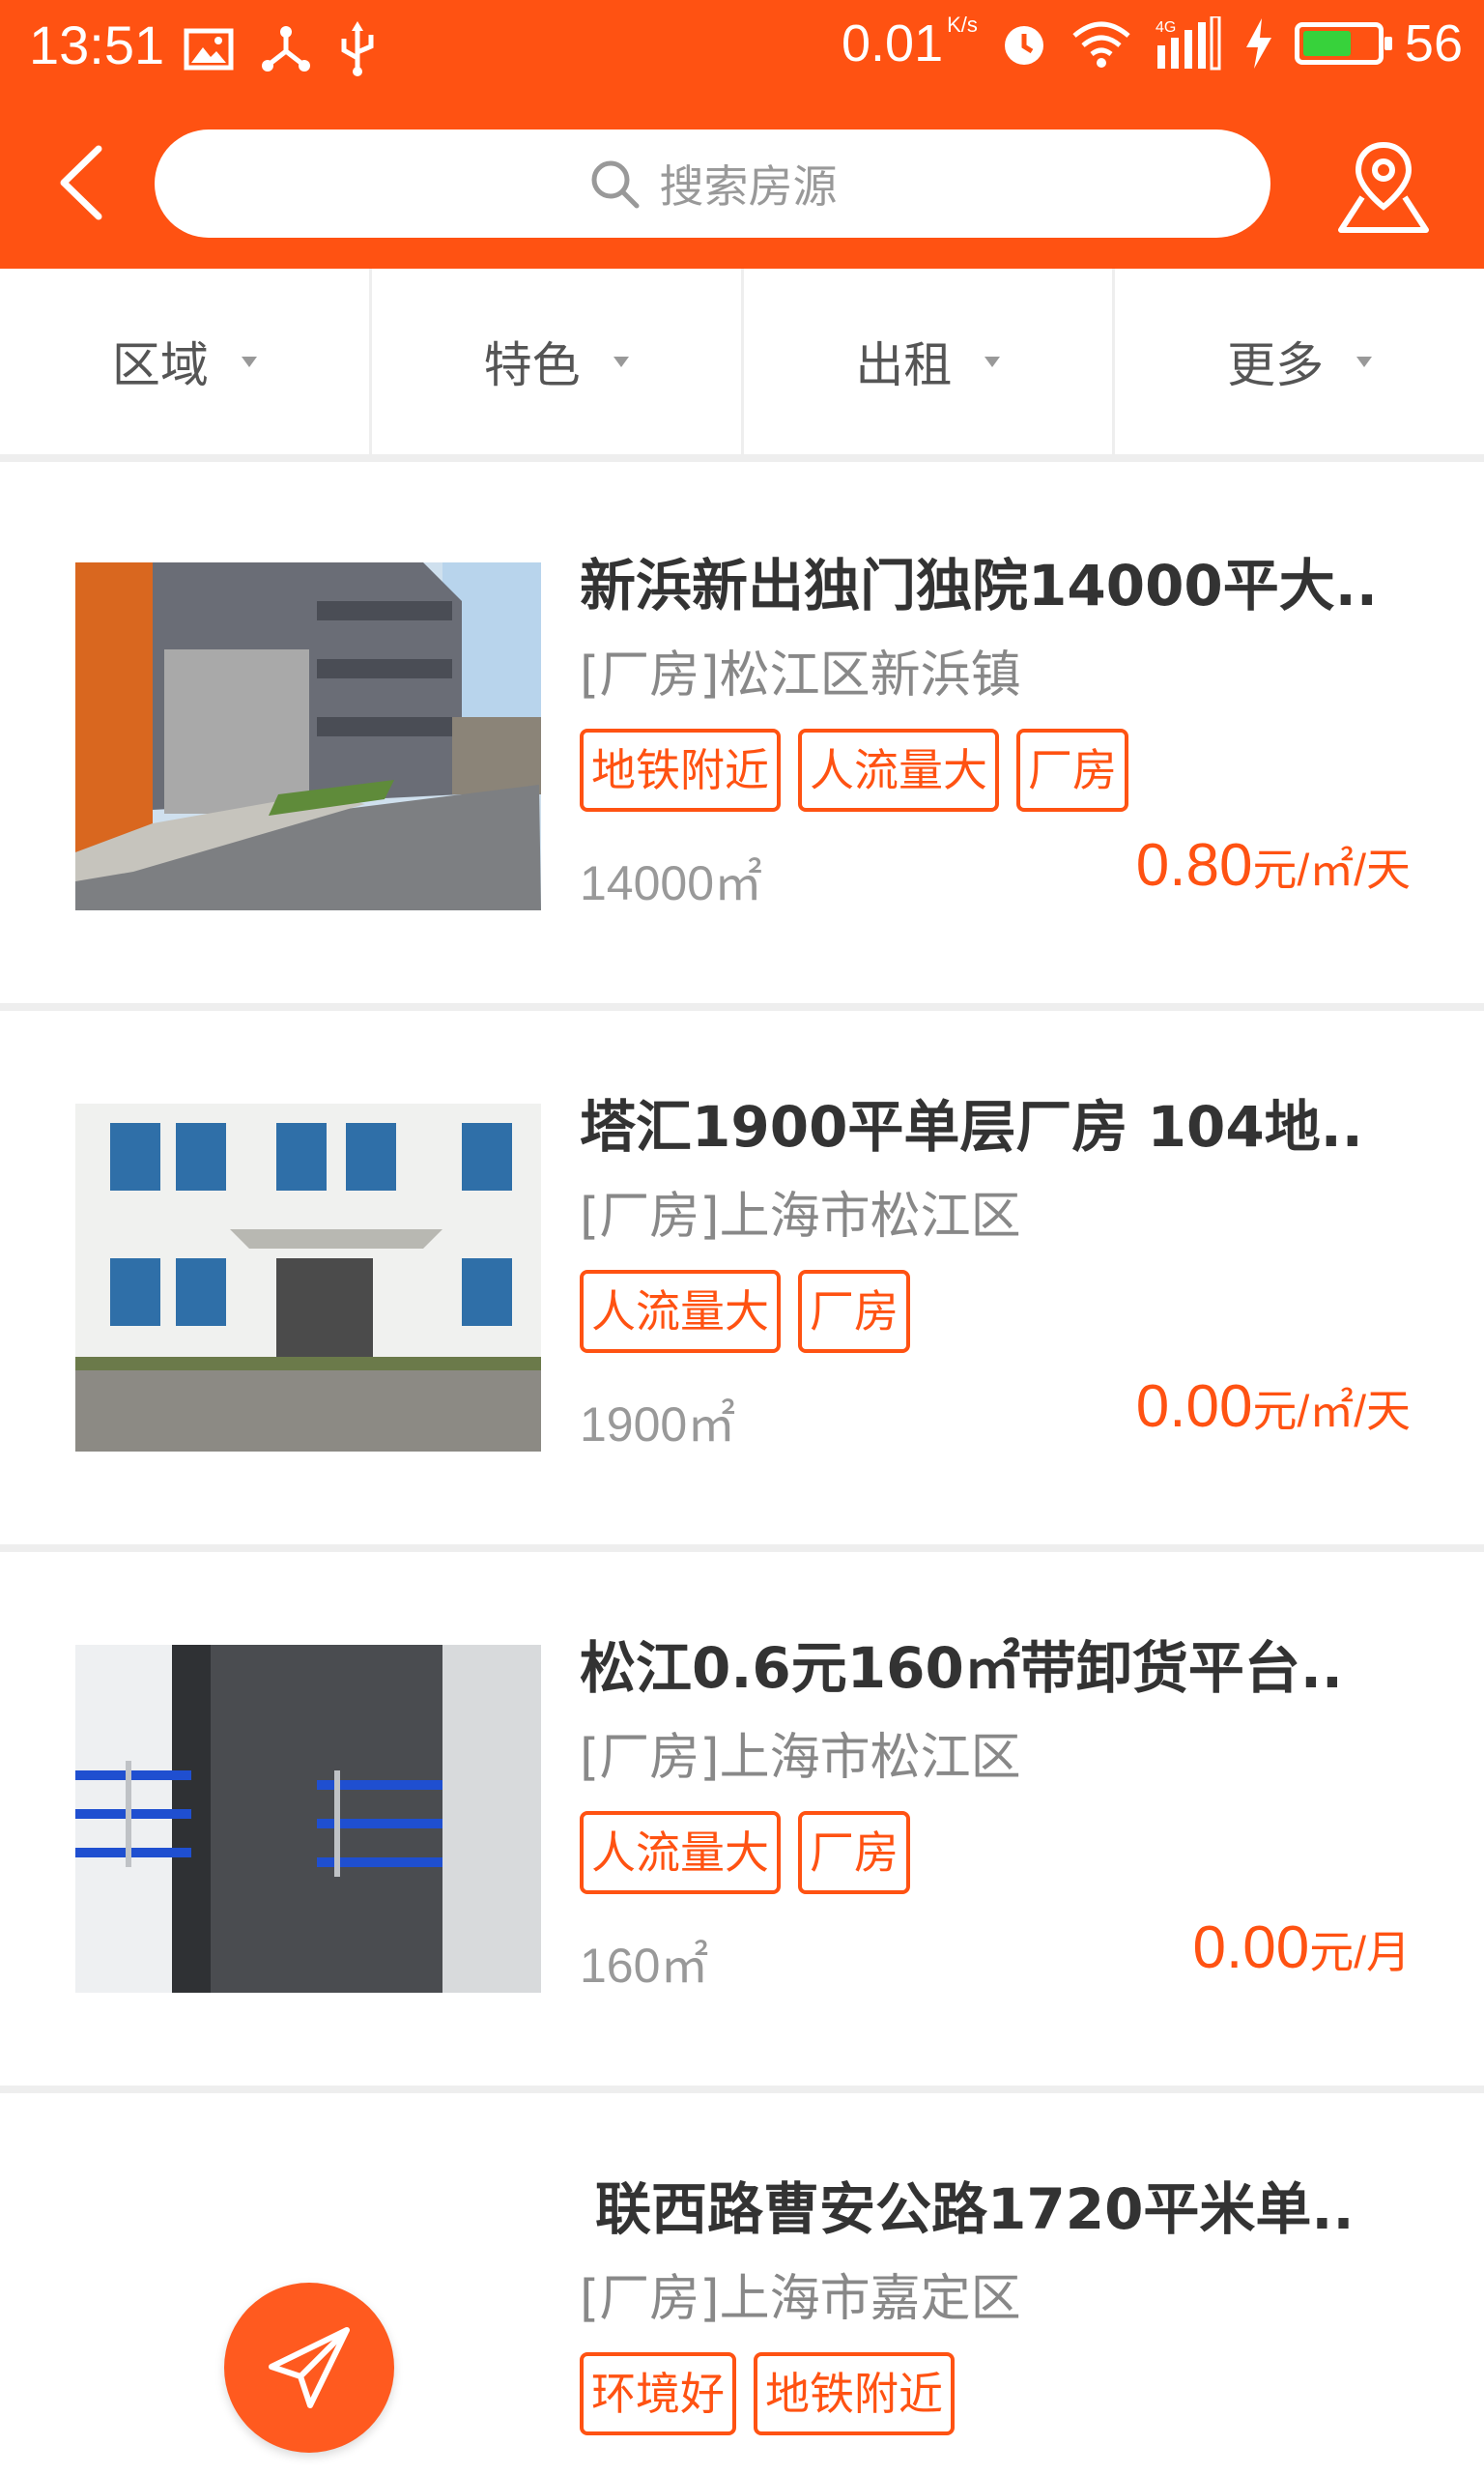 This screenshot has height=2474, width=1484. I want to click on publish-button, so click(309, 2368).